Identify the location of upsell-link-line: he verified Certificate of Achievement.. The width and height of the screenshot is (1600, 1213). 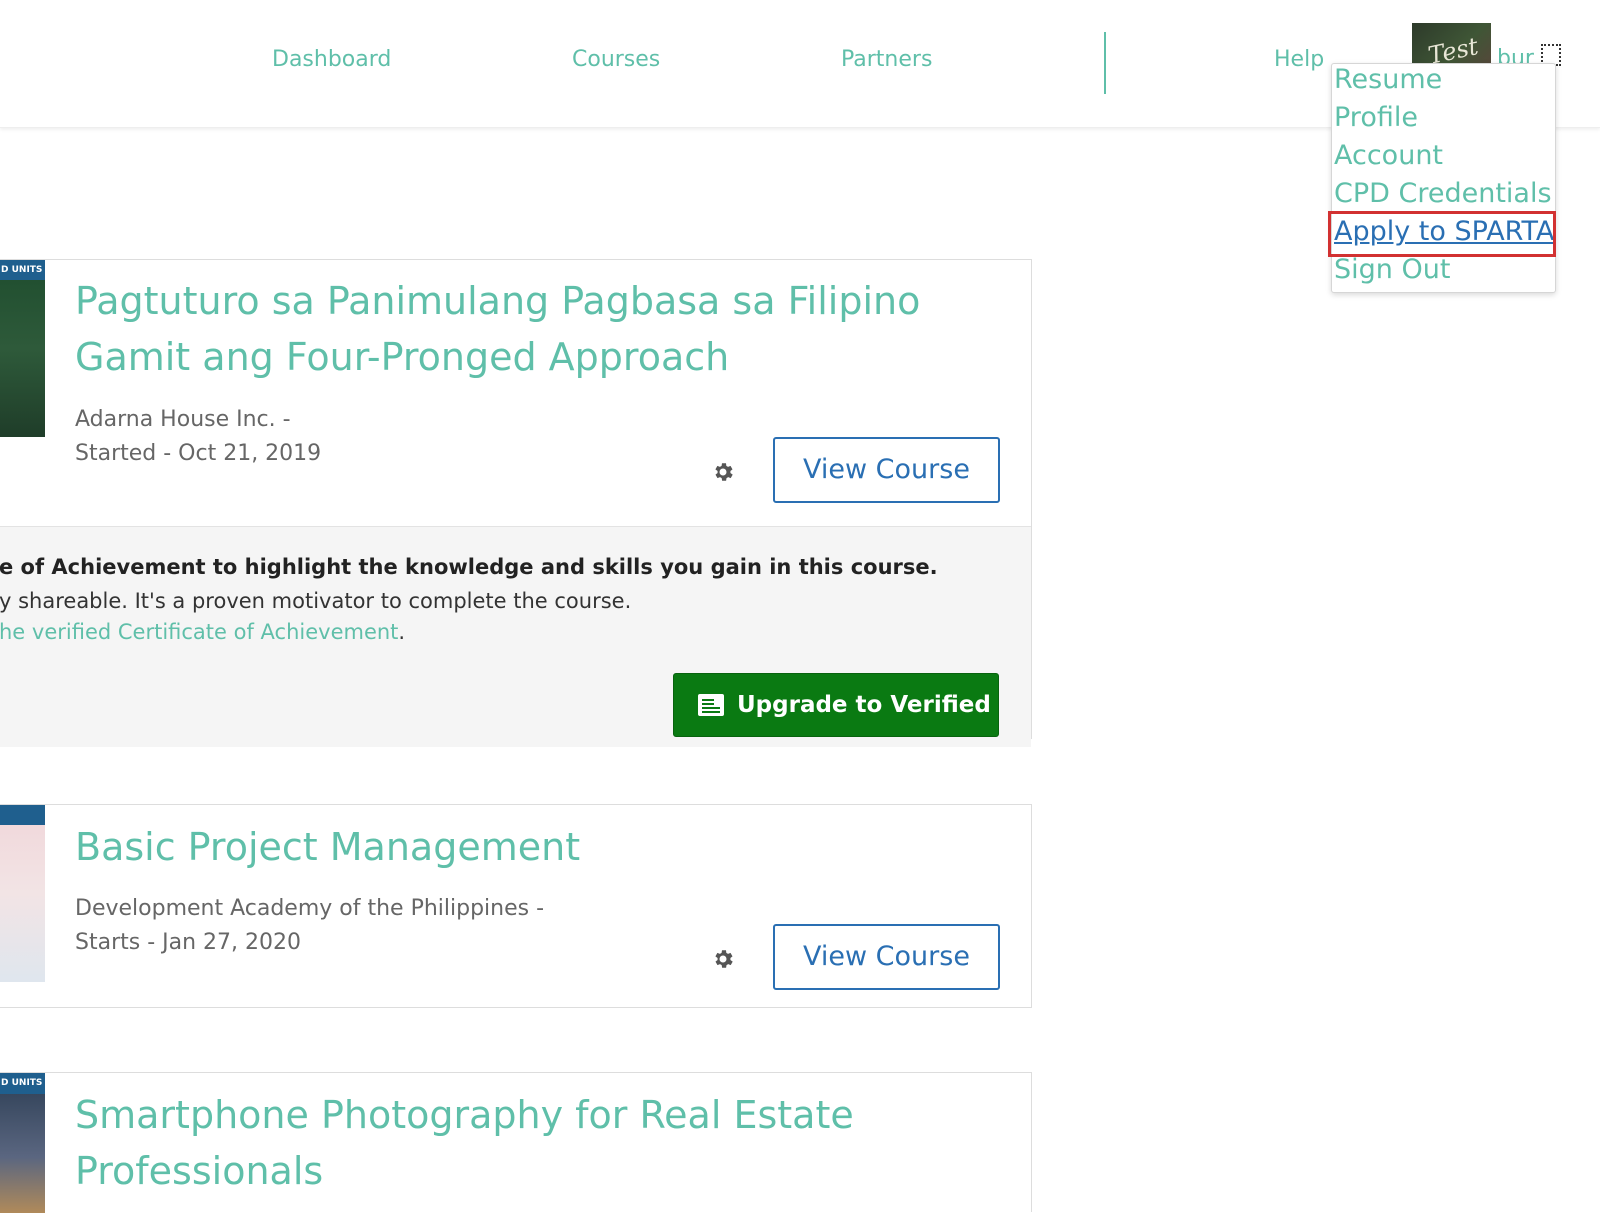
(202, 632).